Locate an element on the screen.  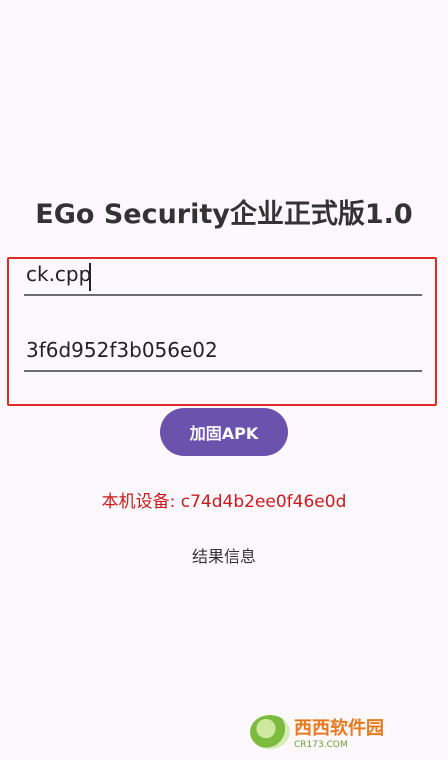
watermark-sub-text: CR173.COM is located at coordinates (321, 745).